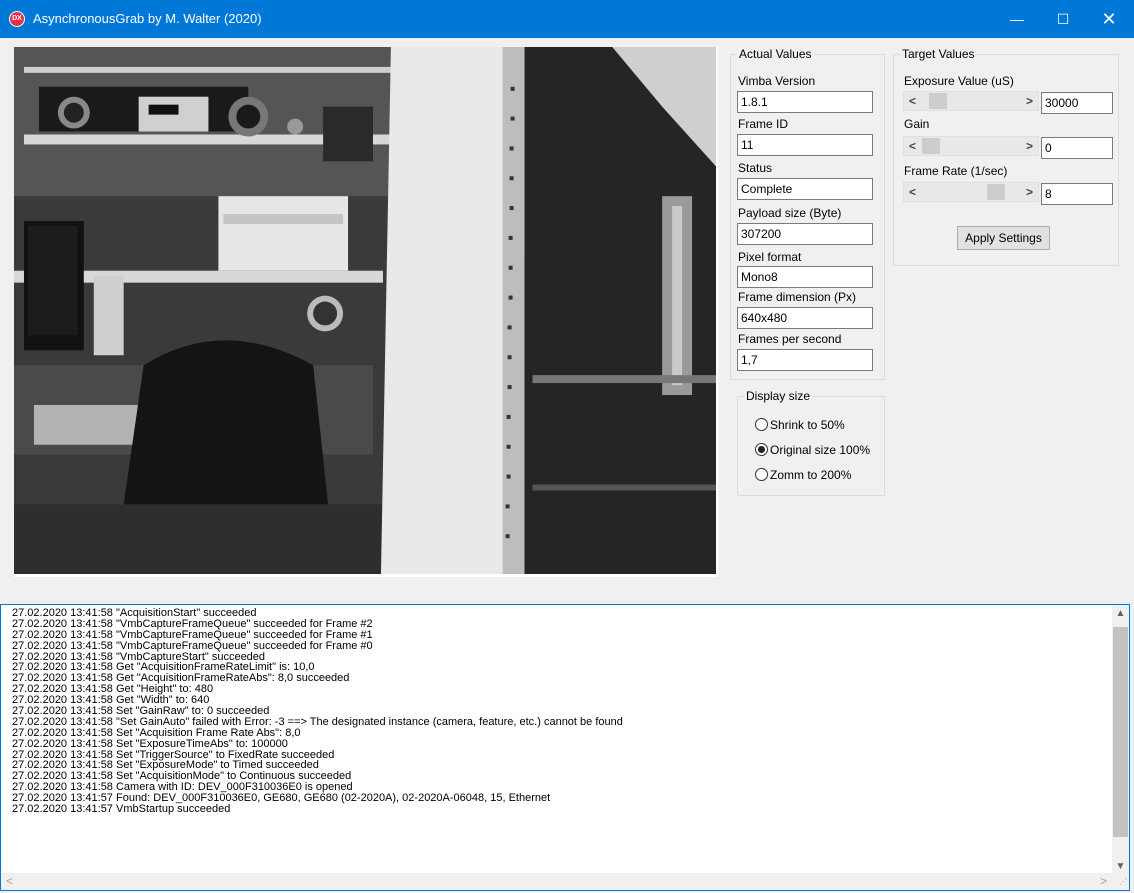  What do you see at coordinates (805, 277) in the screenshot?
I see `pixel-format-field: Mono8` at bounding box center [805, 277].